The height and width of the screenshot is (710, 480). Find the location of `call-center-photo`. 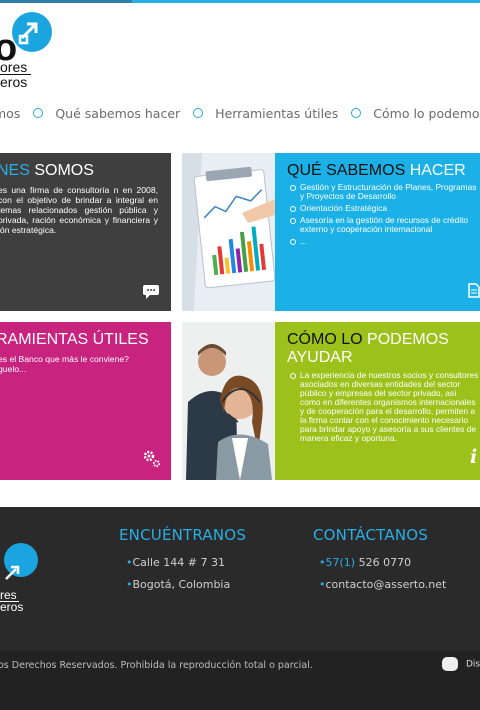

call-center-photo is located at coordinates (228, 401).